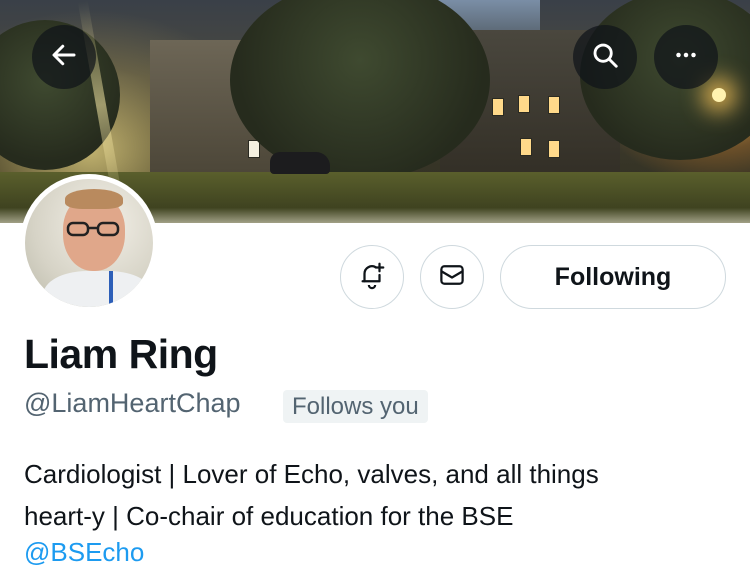  What do you see at coordinates (84, 552) in the screenshot?
I see `bio-mention-link: @BSEcho` at bounding box center [84, 552].